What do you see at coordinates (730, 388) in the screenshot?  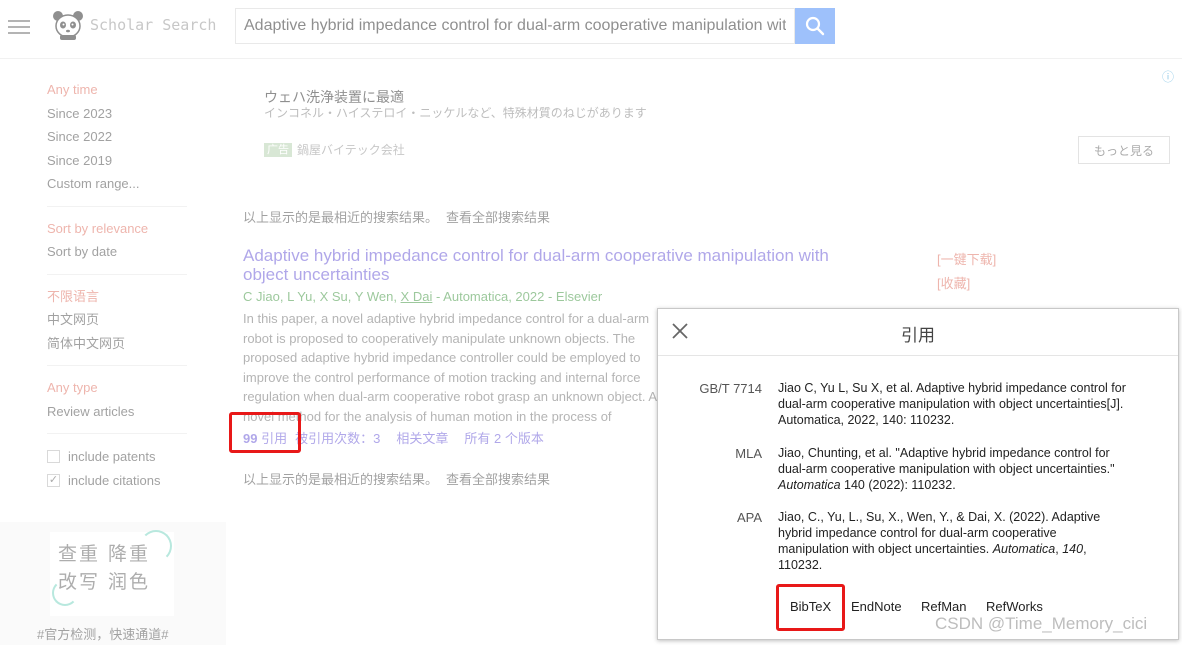 I see `citation-style-label: GB/T 7714` at bounding box center [730, 388].